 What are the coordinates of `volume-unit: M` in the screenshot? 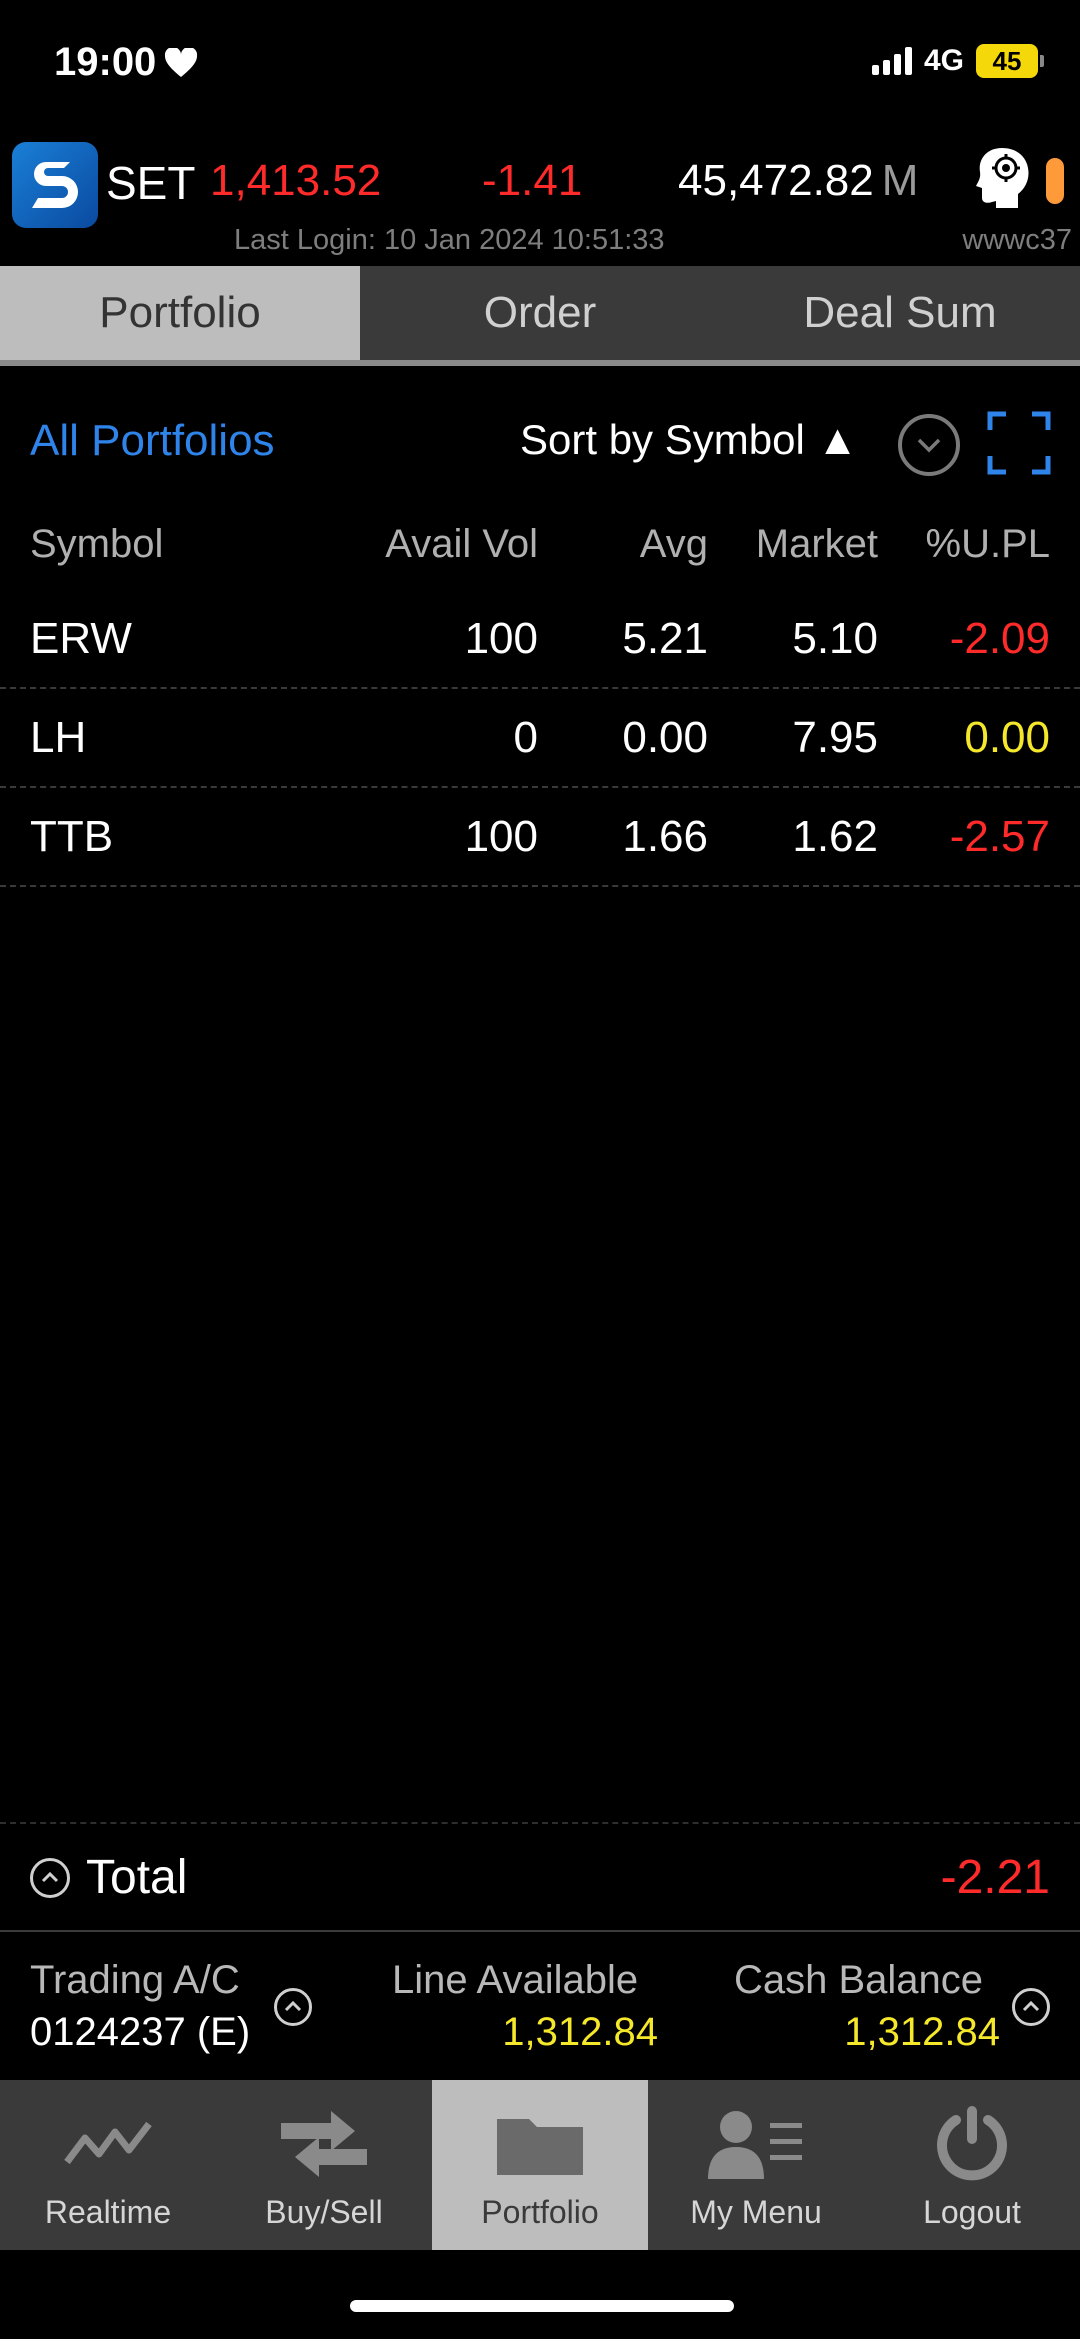 It's located at (900, 180).